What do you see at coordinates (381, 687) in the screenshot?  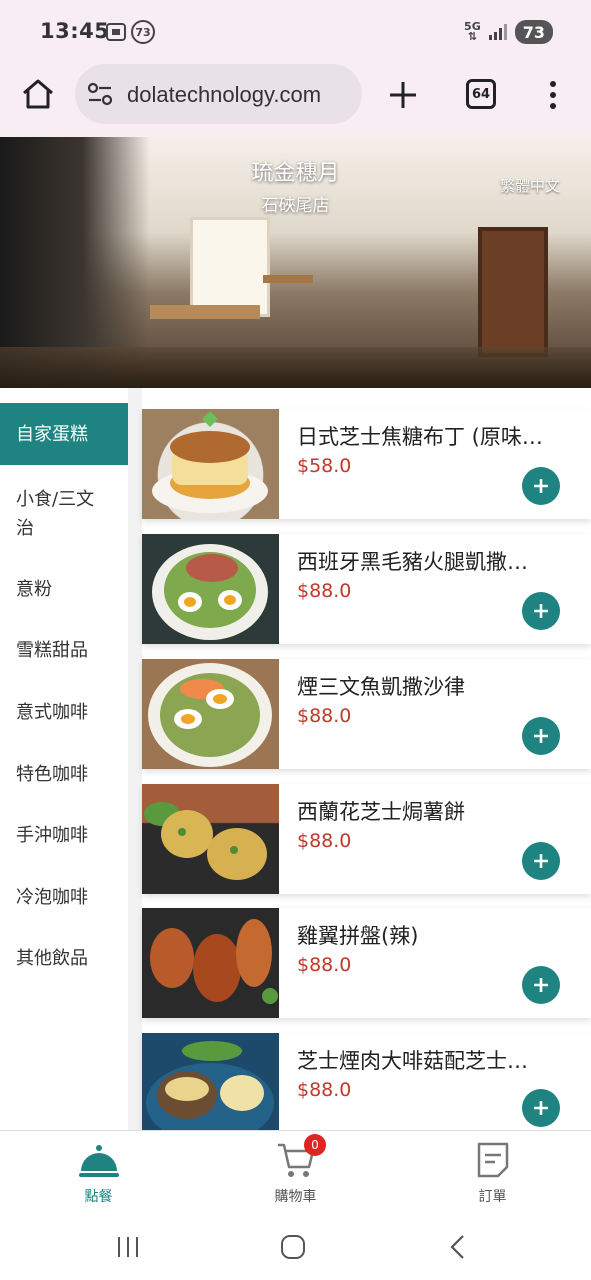 I see `product-name: 煙三文魚凱撒沙律` at bounding box center [381, 687].